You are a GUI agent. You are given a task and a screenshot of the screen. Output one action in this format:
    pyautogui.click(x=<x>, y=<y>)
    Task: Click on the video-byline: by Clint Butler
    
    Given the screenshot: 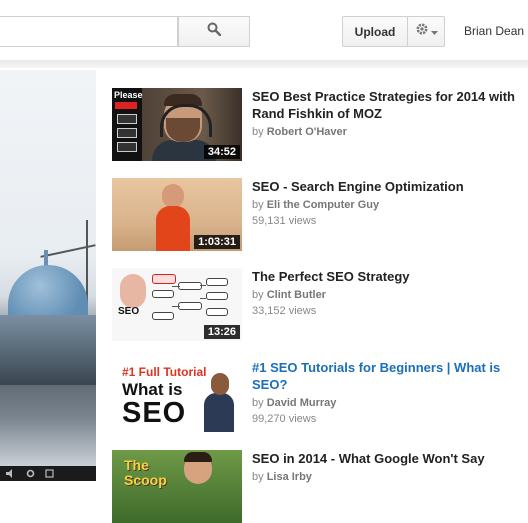 What is the action you would take?
    pyautogui.click(x=390, y=295)
    